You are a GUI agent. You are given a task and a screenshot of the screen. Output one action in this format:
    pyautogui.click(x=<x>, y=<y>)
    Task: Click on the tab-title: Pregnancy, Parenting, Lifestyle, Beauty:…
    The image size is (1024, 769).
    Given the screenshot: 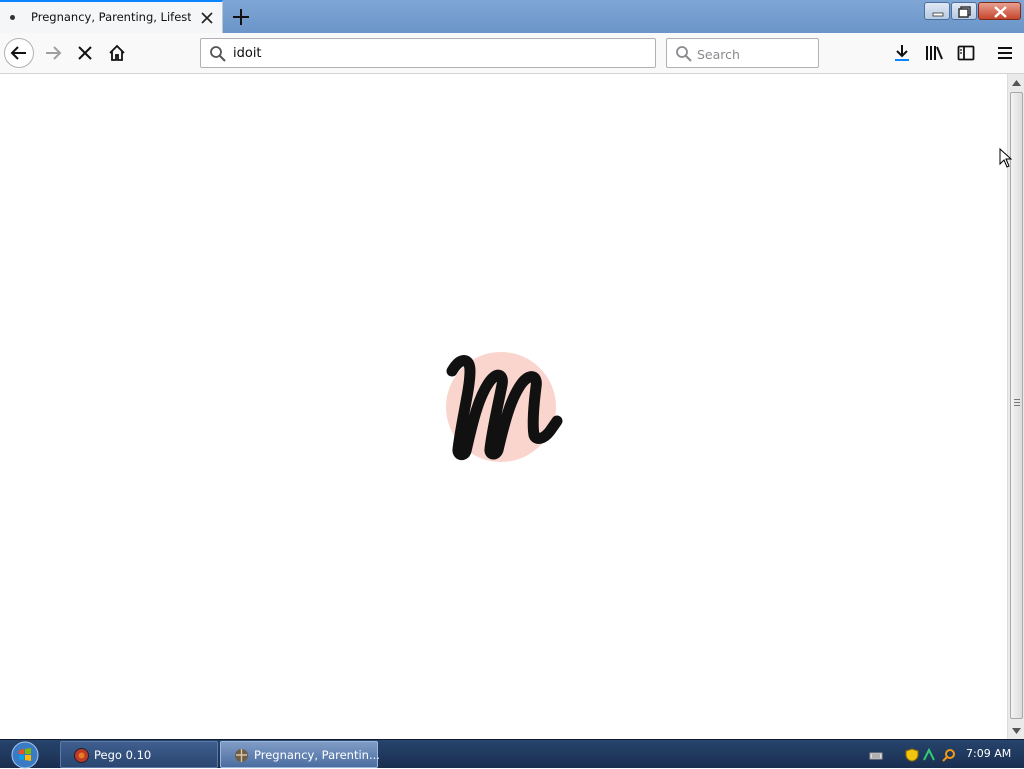 What is the action you would take?
    pyautogui.click(x=111, y=17)
    